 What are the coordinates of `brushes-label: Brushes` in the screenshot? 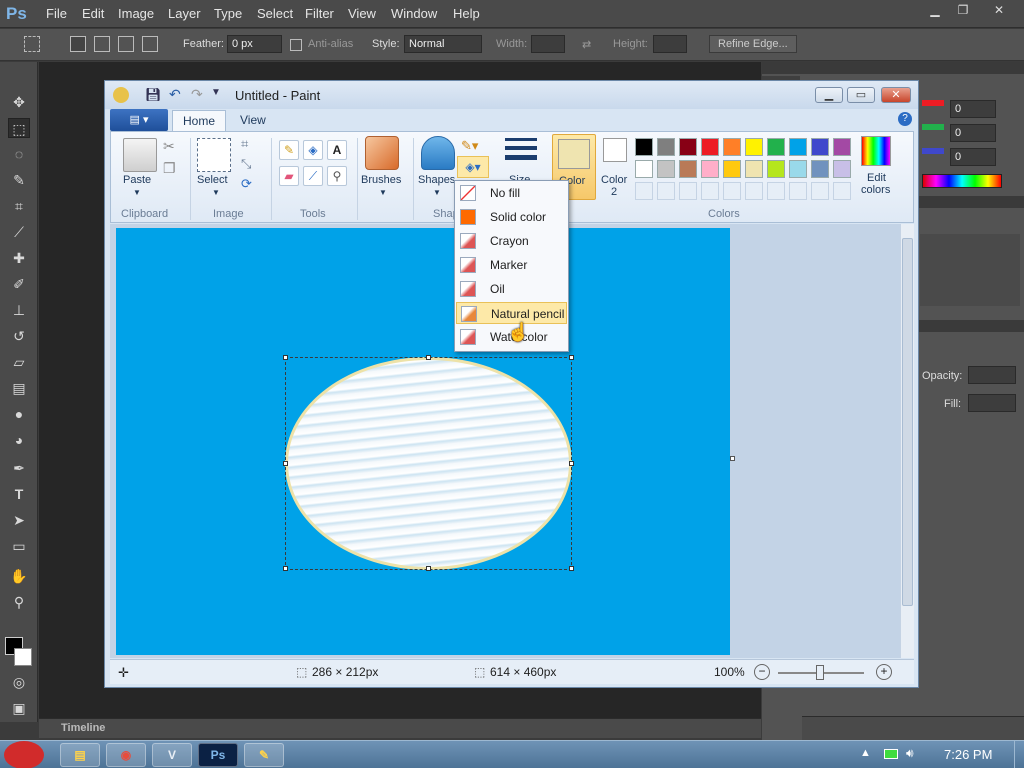 It's located at (381, 180).